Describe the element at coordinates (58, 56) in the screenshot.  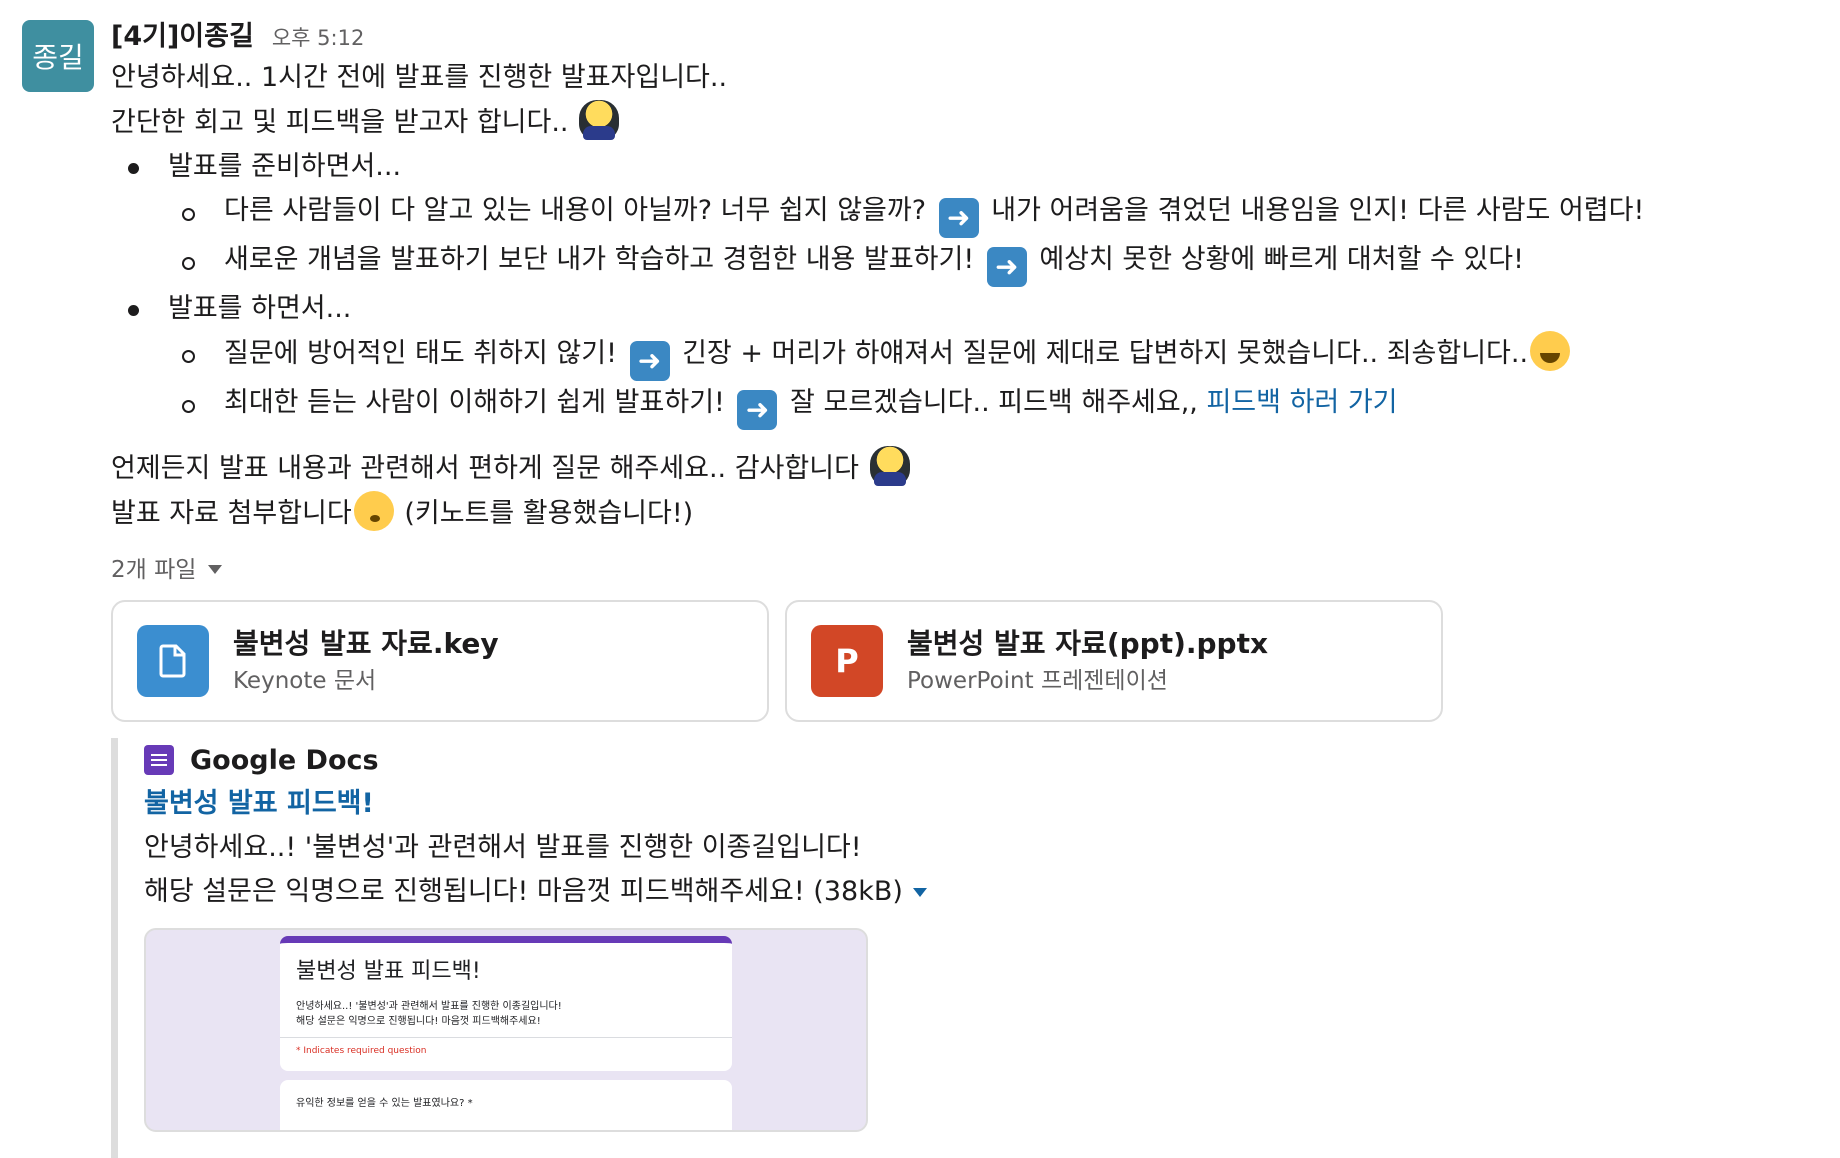
I see `avatar: 종길` at that location.